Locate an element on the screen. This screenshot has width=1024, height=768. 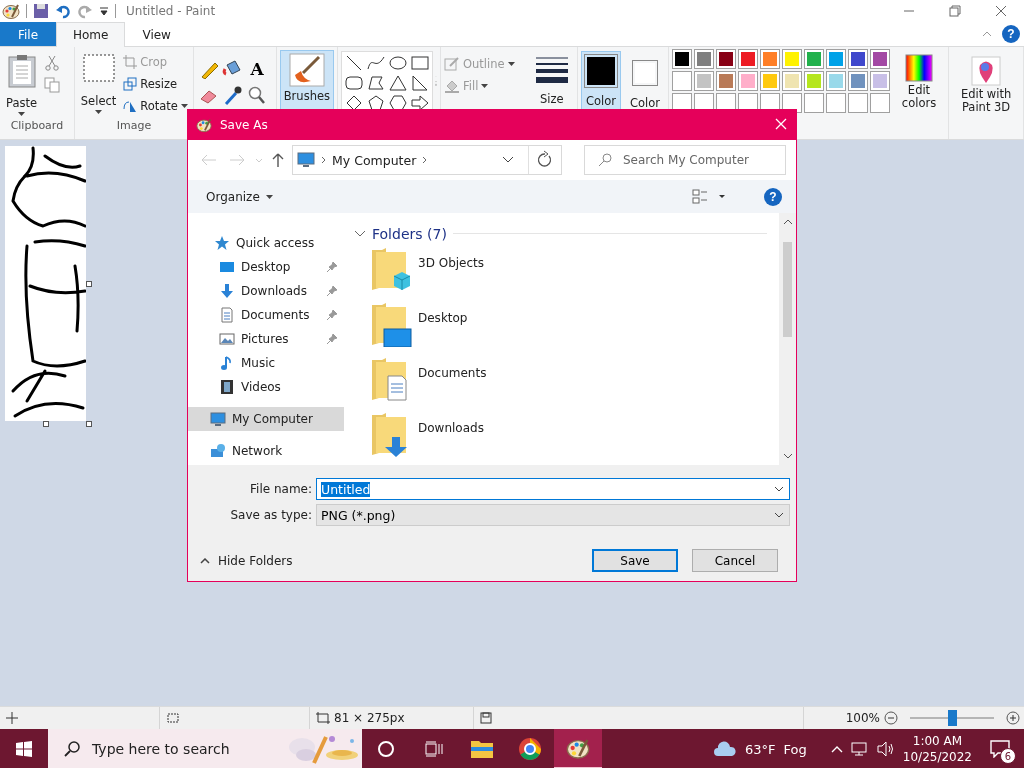
search-field: Search My Computer is located at coordinates (685, 160).